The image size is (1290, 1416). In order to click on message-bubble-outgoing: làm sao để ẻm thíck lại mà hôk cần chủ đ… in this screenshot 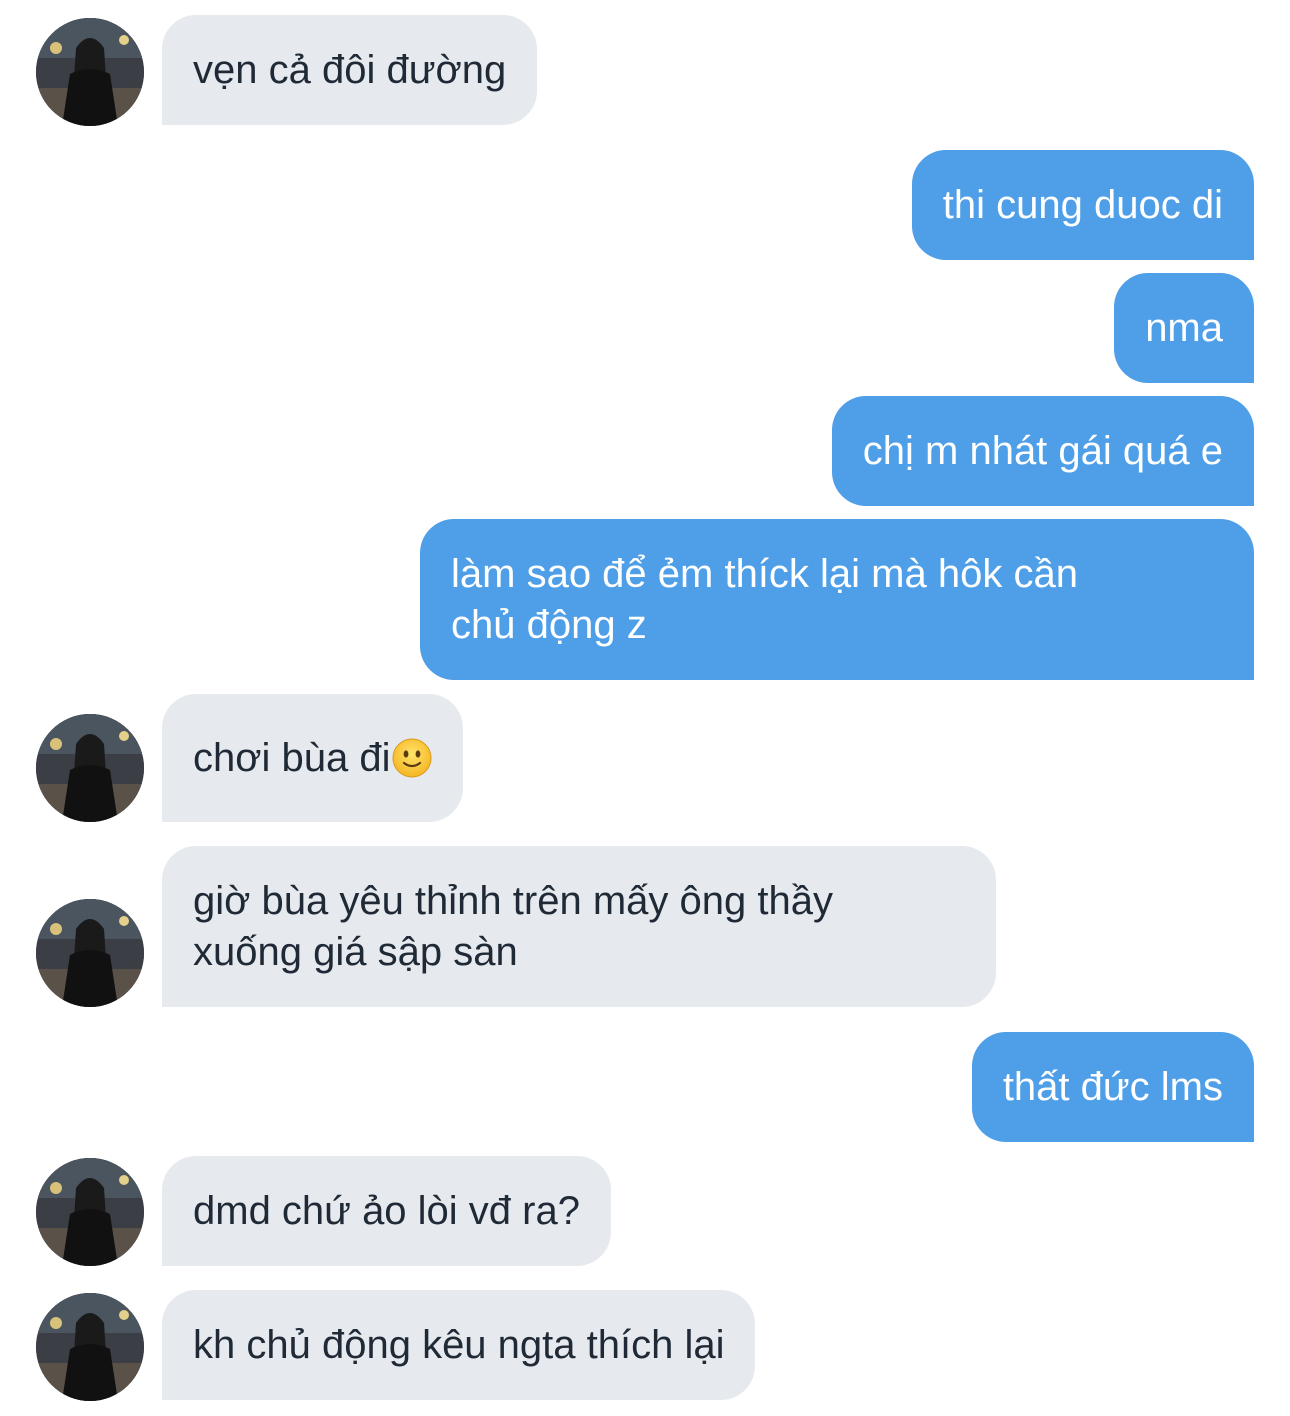, I will do `click(837, 599)`.